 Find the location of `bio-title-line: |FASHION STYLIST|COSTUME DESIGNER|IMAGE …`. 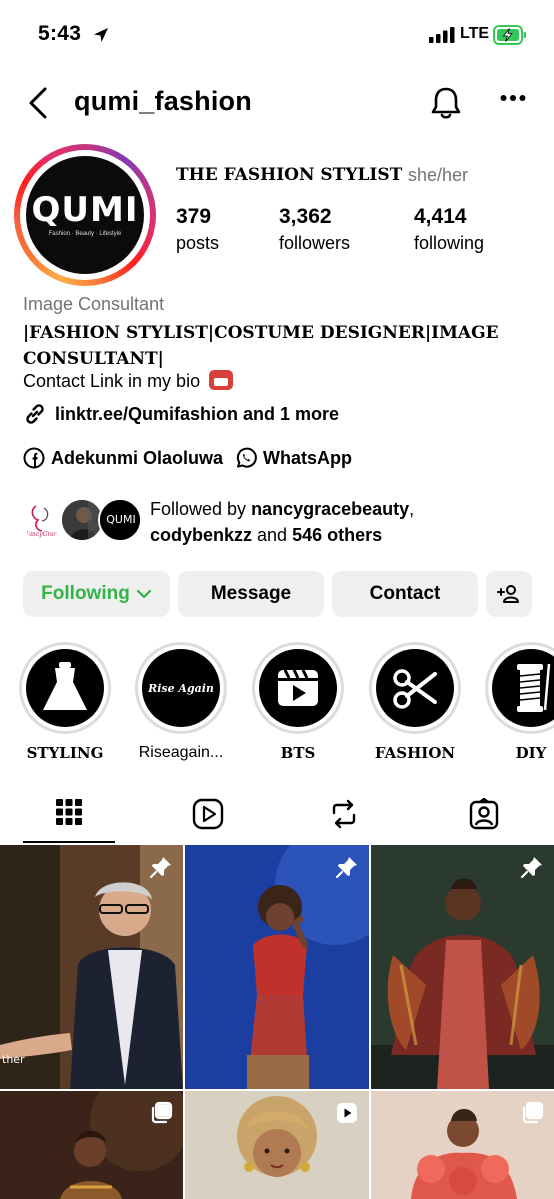

bio-title-line: |FASHION STYLIST|COSTUME DESIGNER|IMAGE … is located at coordinates (261, 346).